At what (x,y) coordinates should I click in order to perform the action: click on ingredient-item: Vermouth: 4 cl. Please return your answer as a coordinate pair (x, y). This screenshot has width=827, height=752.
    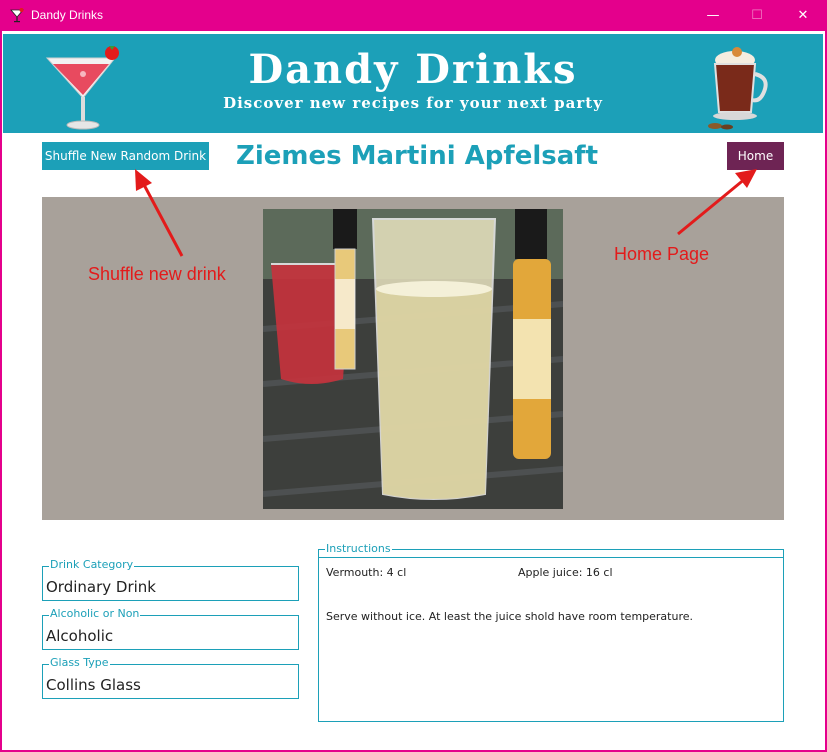
    Looking at the image, I should click on (366, 572).